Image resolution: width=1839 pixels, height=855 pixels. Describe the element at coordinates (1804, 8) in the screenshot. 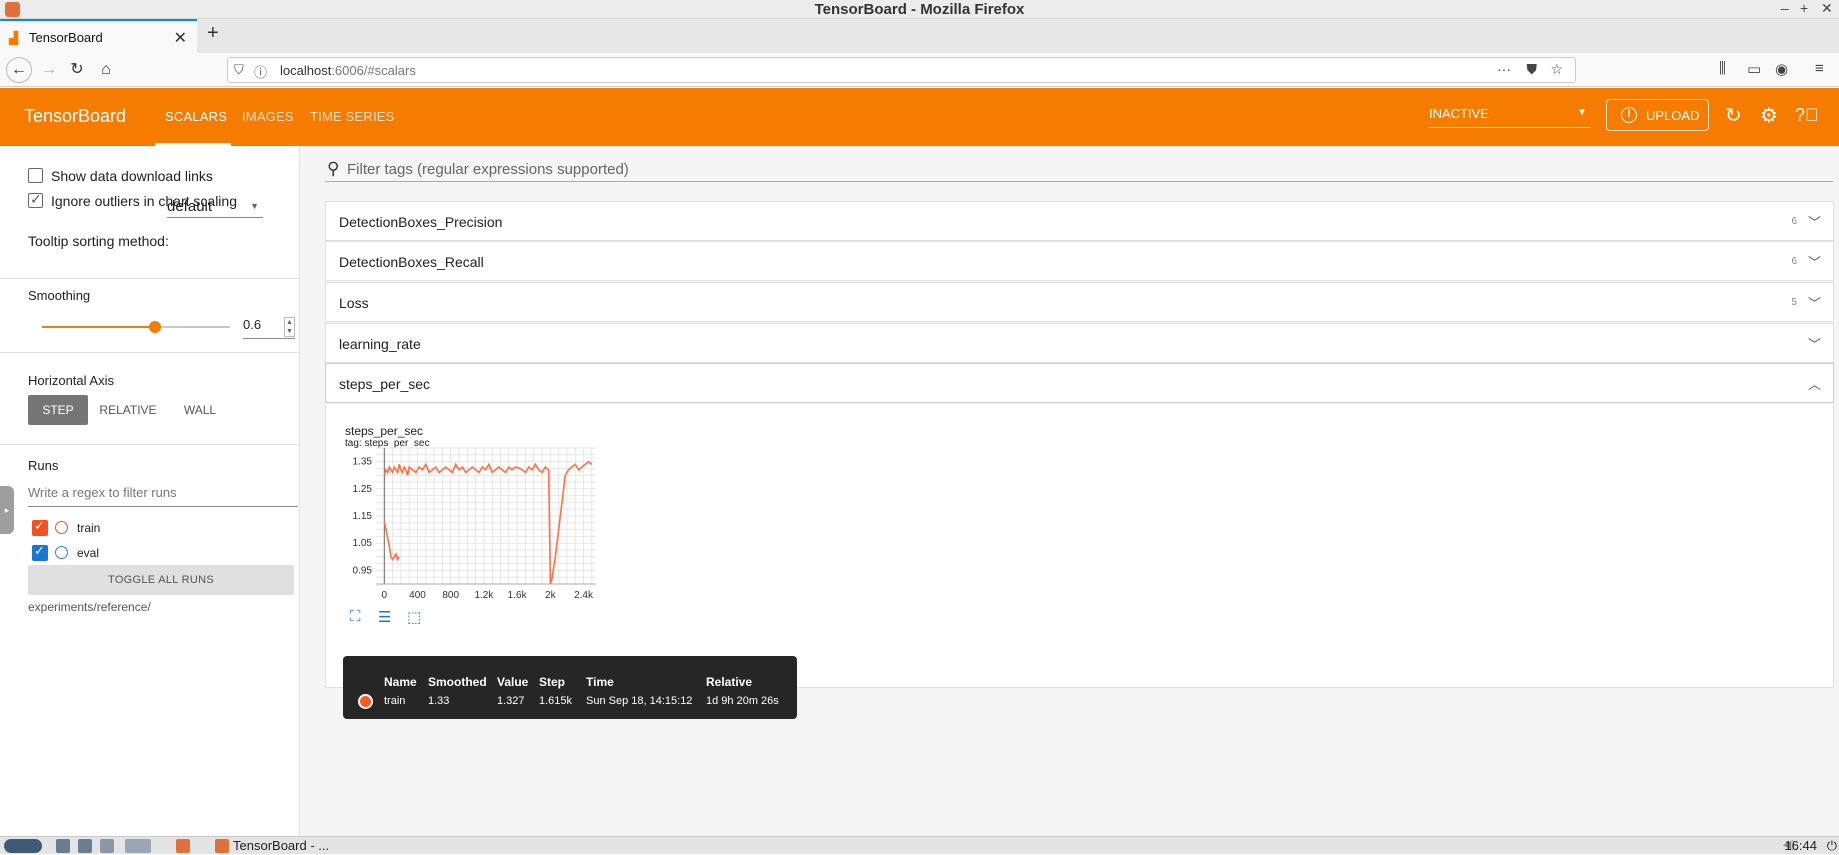

I see `maximize-icon: +` at that location.